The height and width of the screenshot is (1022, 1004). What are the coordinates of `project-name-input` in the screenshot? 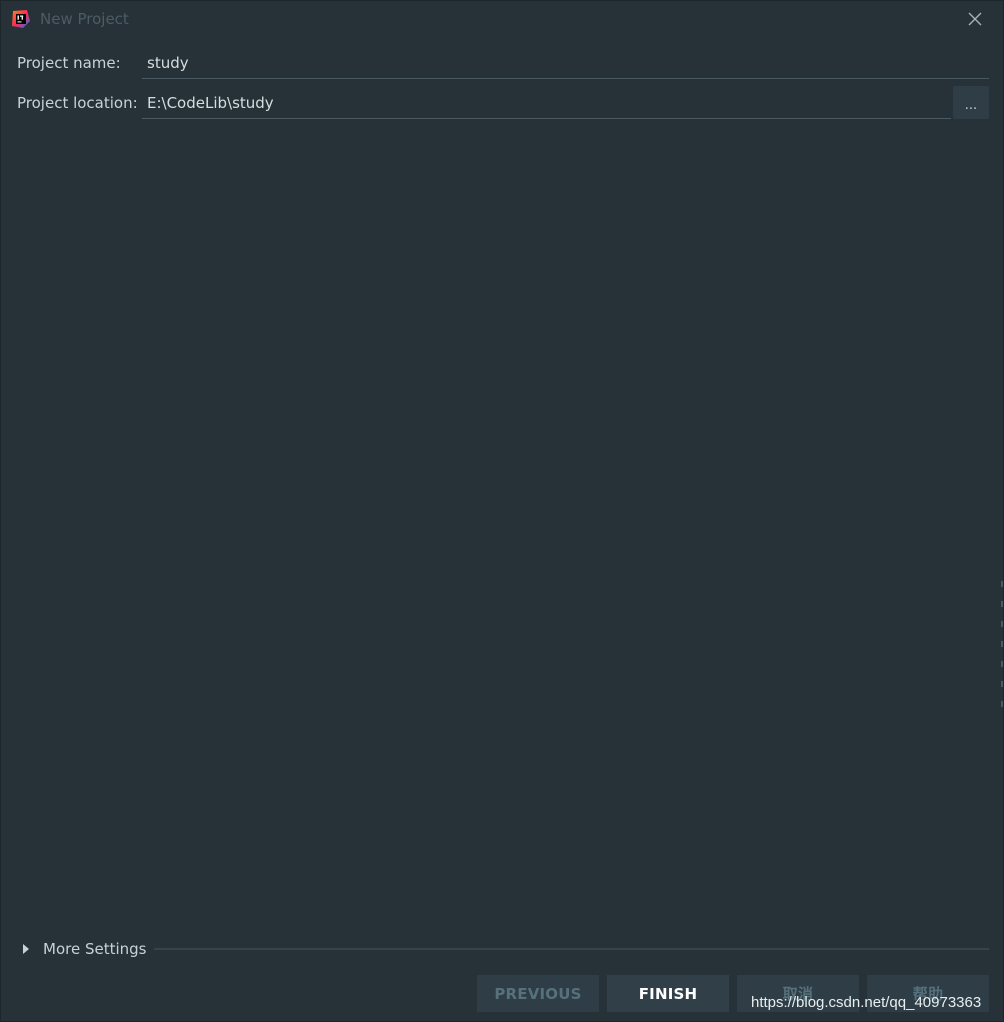 It's located at (565, 62).